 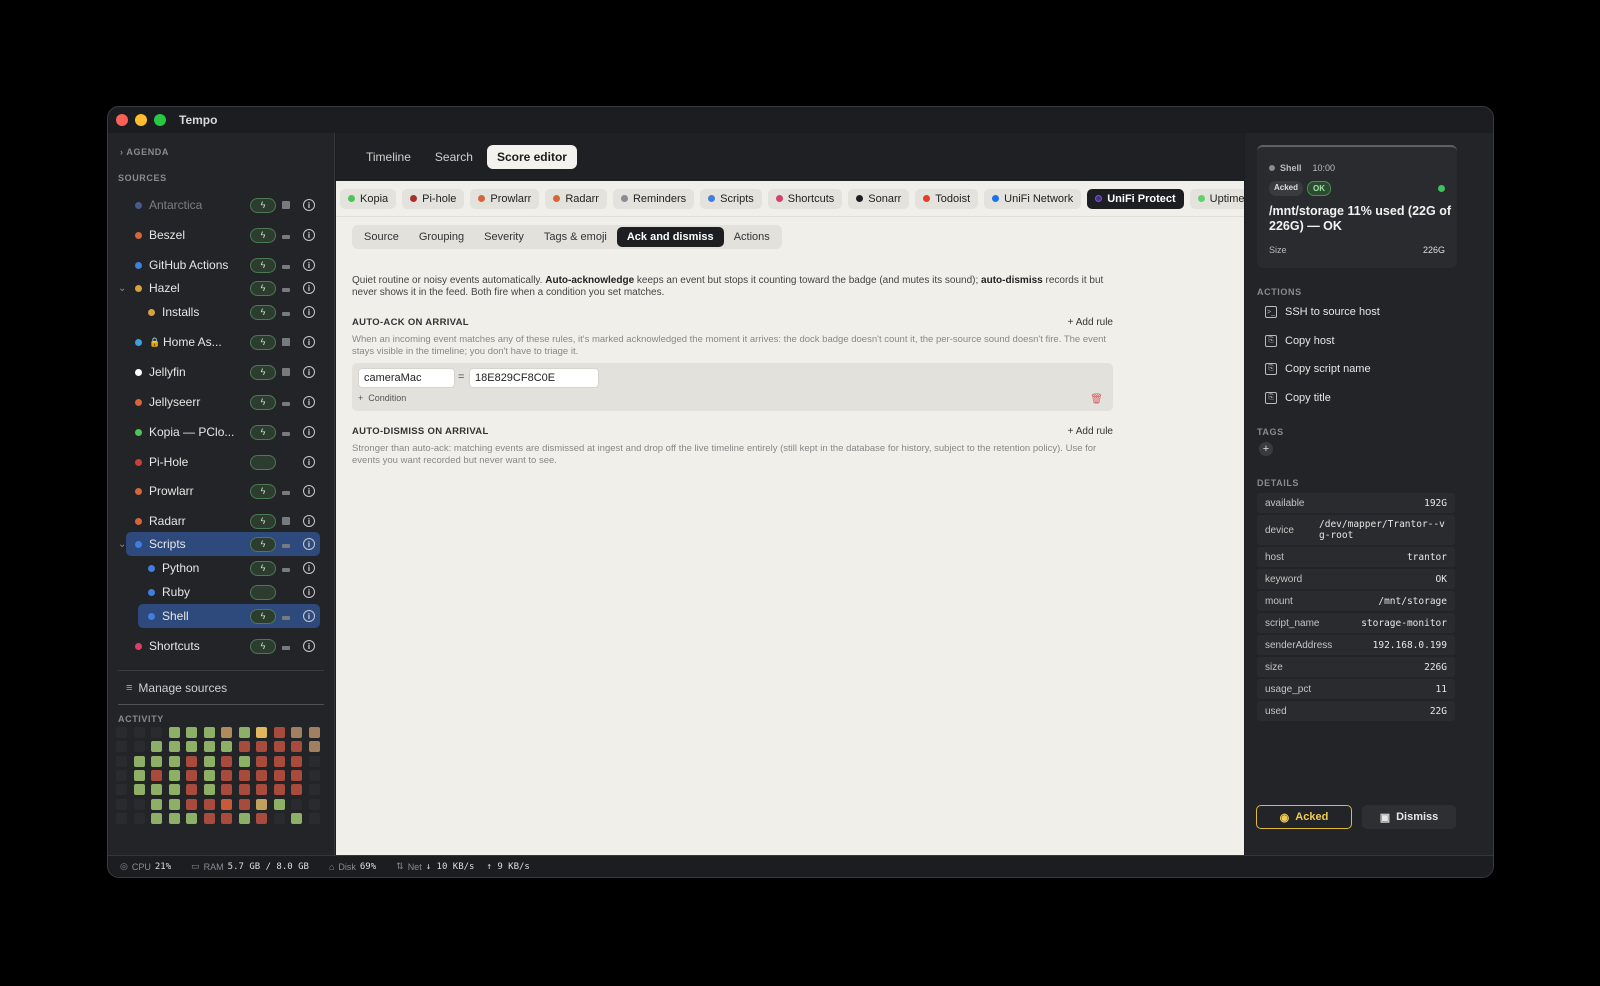 I want to click on tab-timeline: Timeline, so click(x=388, y=157).